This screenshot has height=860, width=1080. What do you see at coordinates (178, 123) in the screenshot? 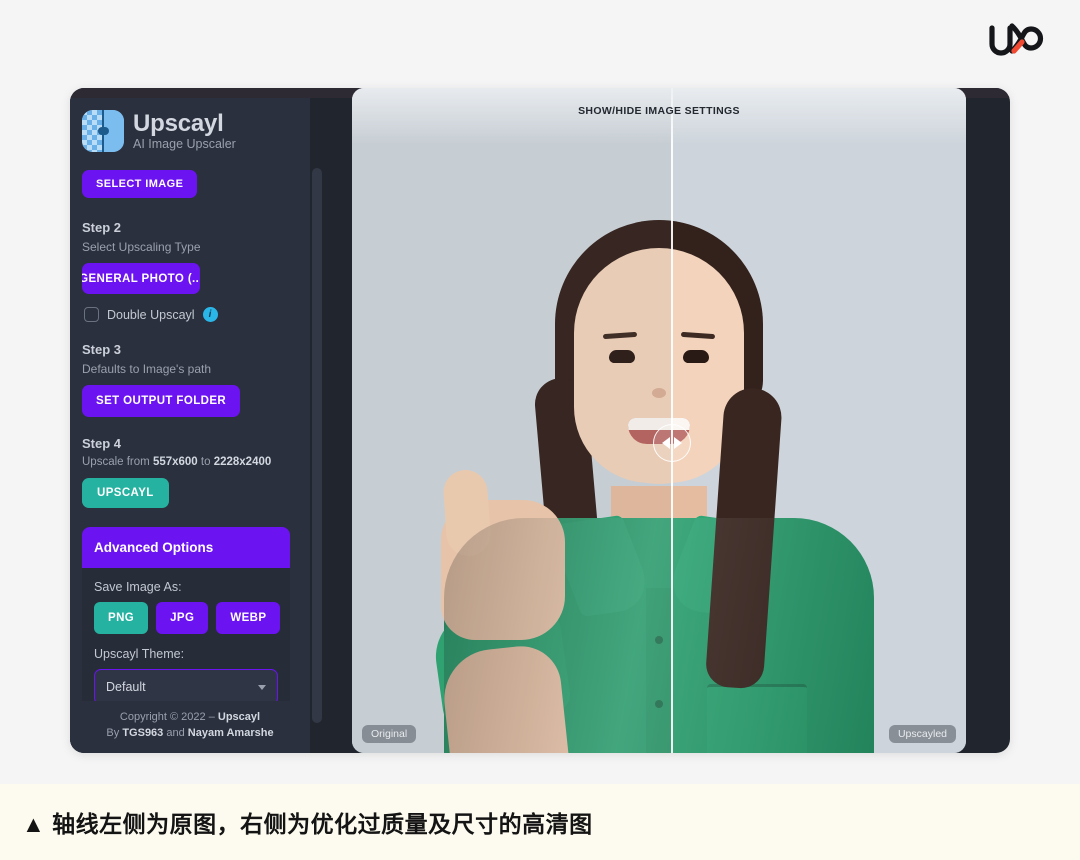
I see `app-title: Upscayl` at bounding box center [178, 123].